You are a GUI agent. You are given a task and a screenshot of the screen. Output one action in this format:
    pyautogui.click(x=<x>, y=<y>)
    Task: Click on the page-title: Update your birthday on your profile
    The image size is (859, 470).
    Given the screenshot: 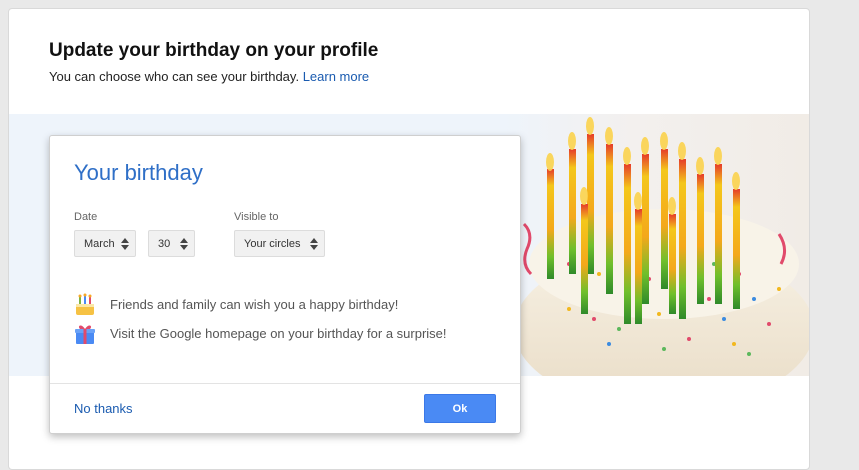 What is the action you would take?
    pyautogui.click(x=214, y=50)
    